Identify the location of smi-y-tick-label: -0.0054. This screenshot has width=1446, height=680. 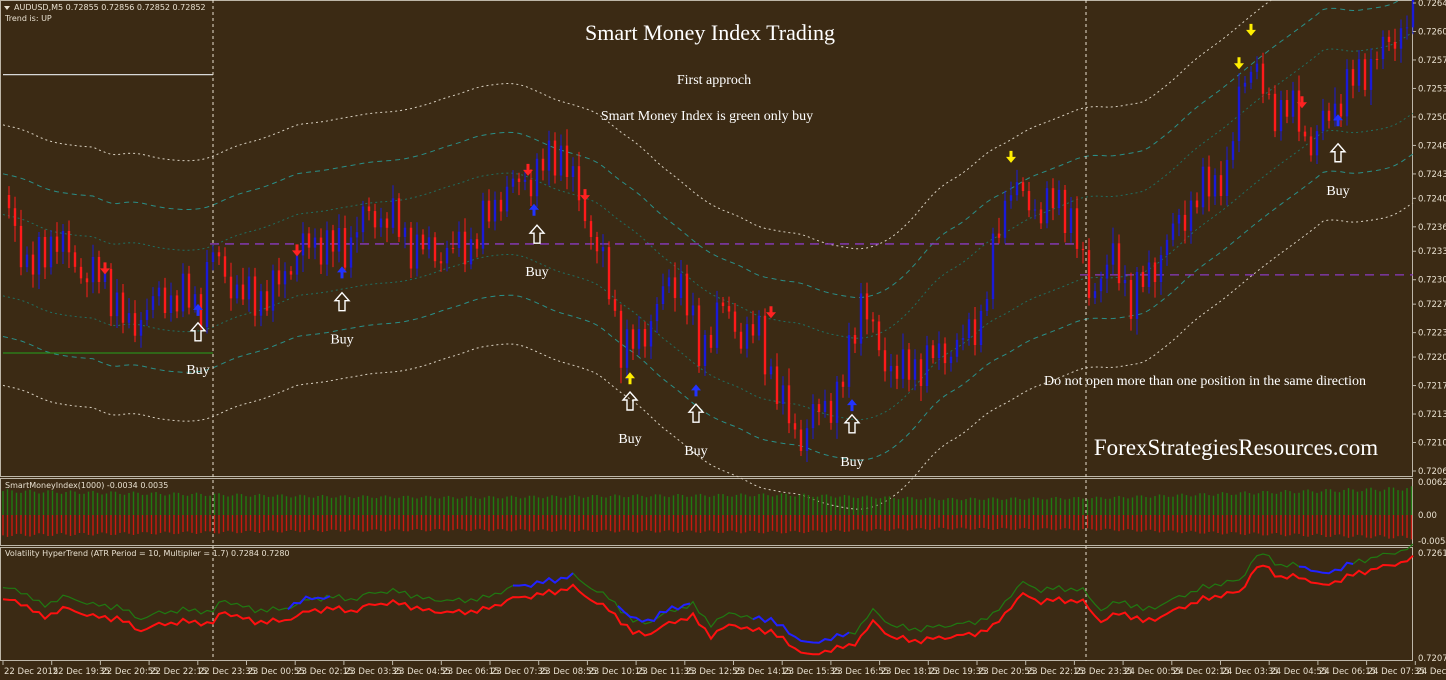
(1432, 542).